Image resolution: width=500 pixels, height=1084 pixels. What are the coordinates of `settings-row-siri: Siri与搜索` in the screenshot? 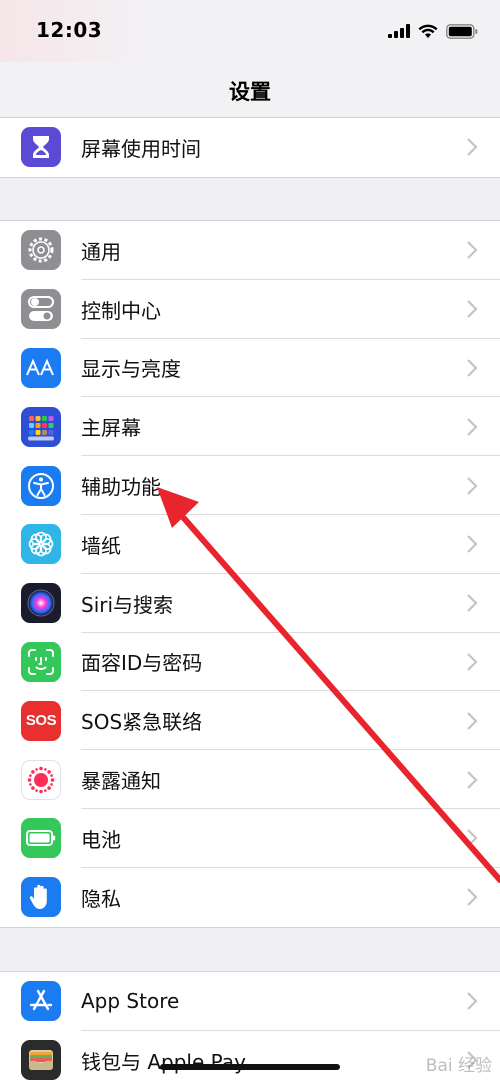 It's located at (250, 603).